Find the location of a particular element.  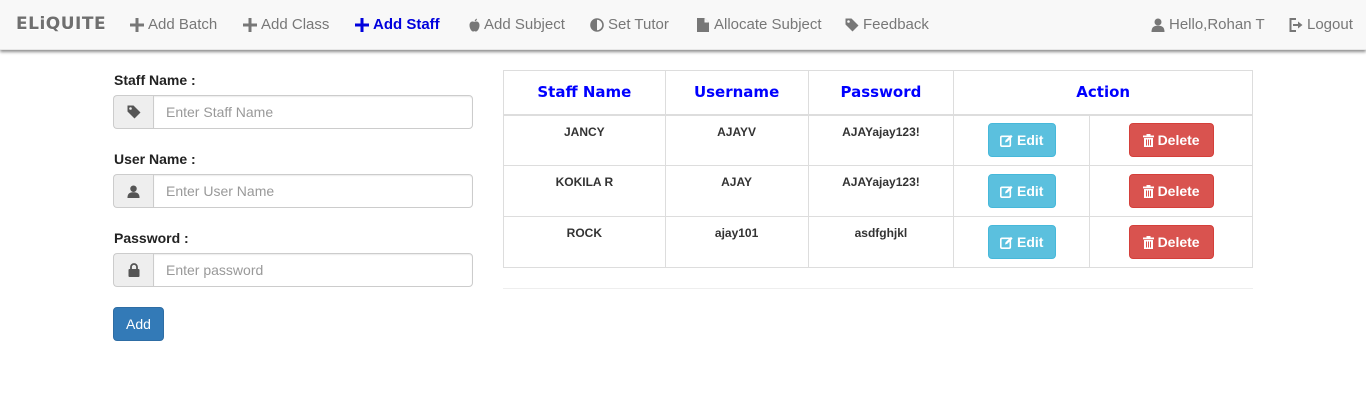

nav-add-subject: Add Subject is located at coordinates (517, 24).